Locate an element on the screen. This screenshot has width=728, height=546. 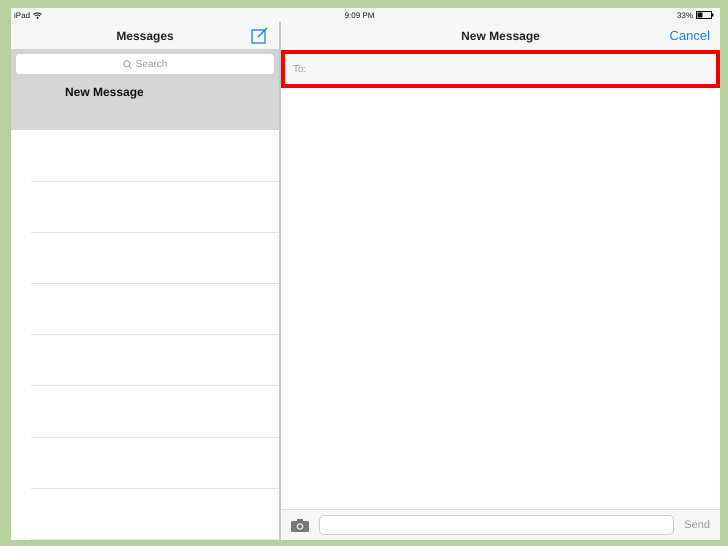
search-icon is located at coordinates (127, 64).